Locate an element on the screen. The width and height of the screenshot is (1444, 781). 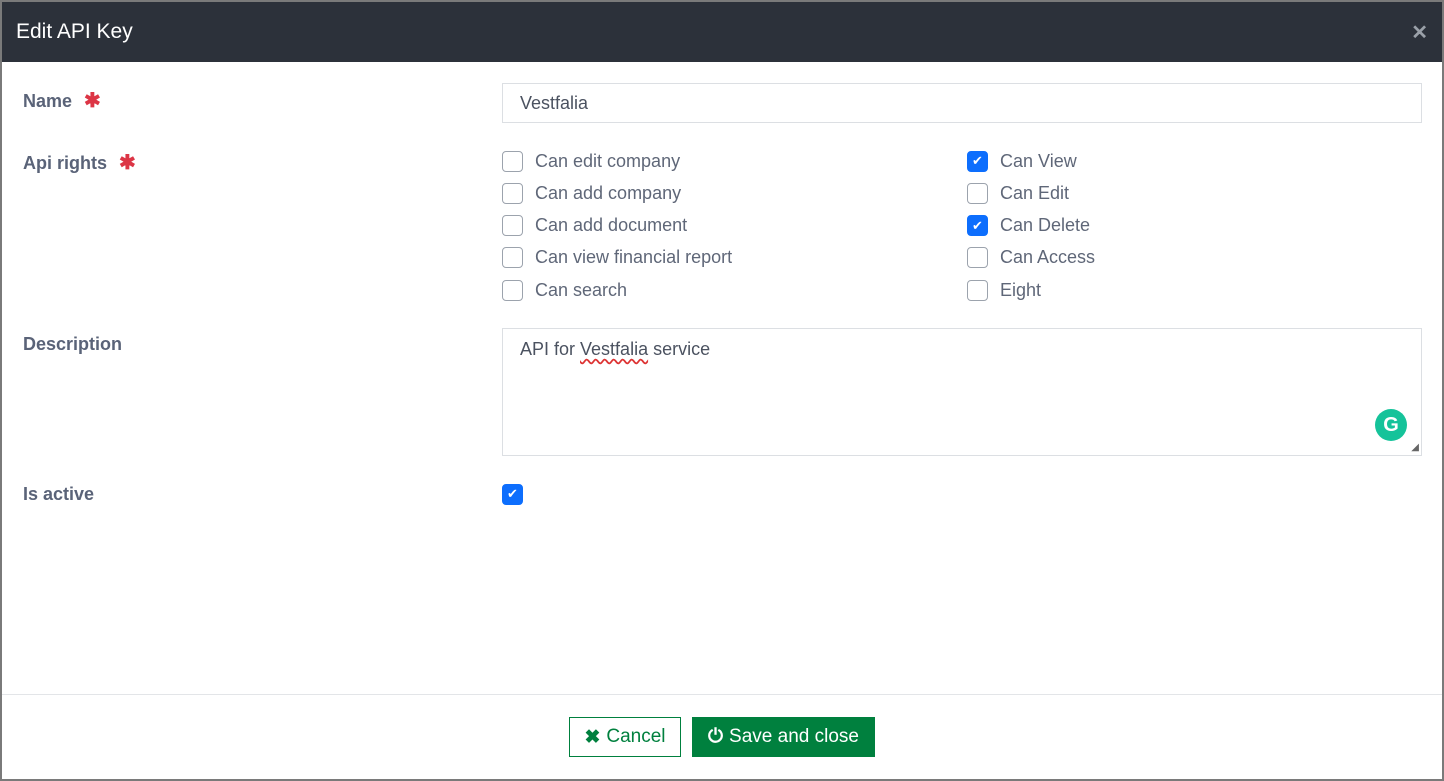
power-icon: ⏻ is located at coordinates (716, 736).